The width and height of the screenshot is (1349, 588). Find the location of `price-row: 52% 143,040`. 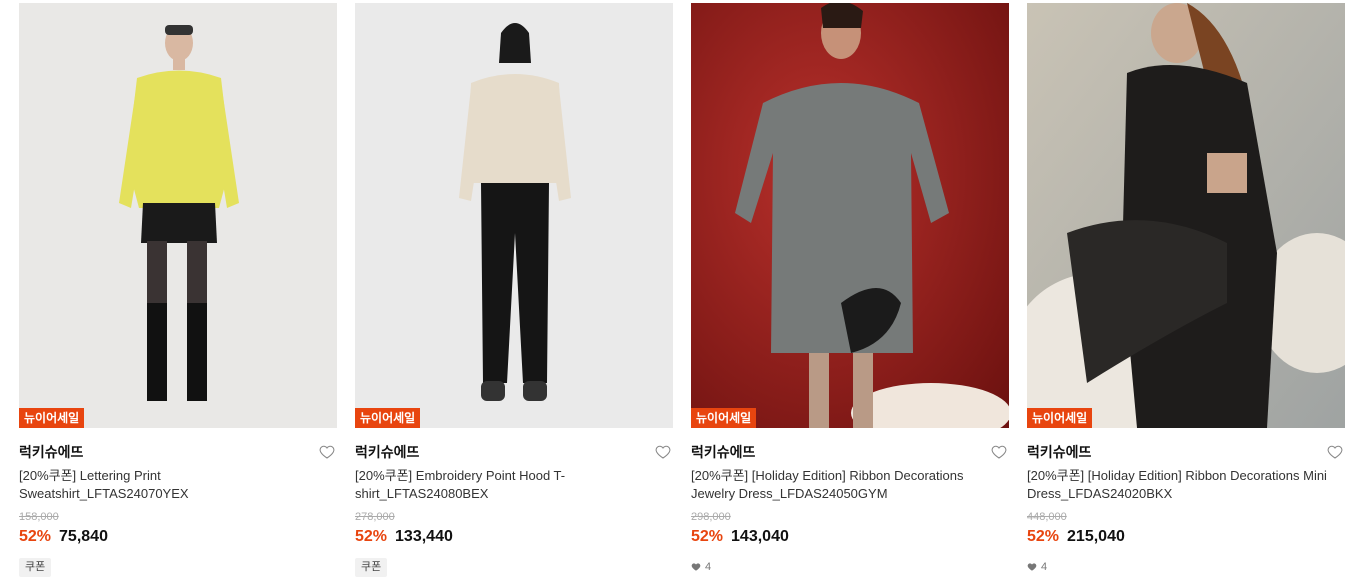

price-row: 52% 143,040 is located at coordinates (740, 537).